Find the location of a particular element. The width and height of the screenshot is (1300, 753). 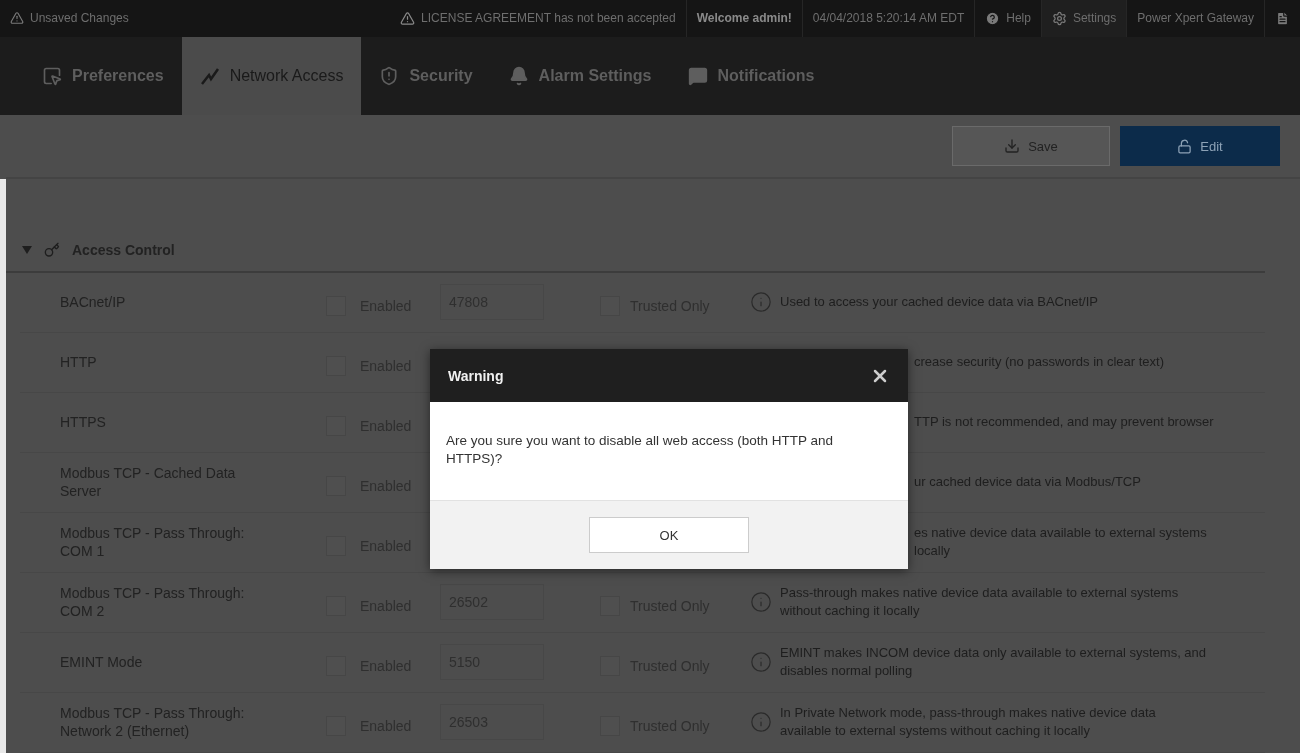

window-cursor-icon is located at coordinates (52, 76).